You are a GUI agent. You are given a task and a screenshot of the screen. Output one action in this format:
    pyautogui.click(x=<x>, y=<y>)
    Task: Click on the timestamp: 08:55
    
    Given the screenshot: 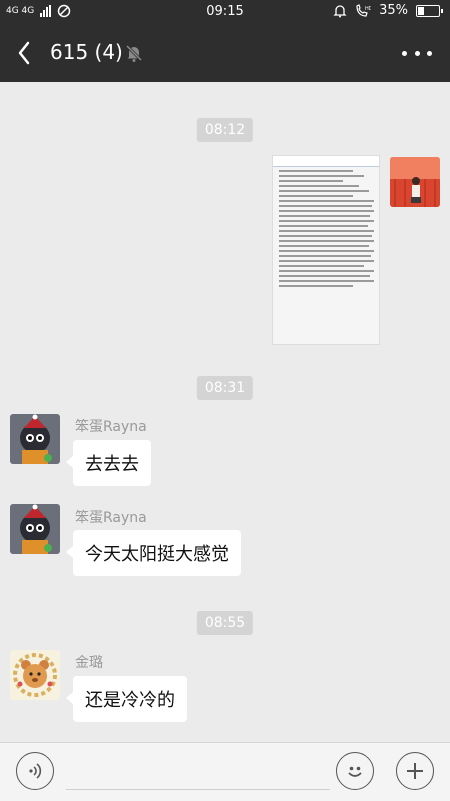 What is the action you would take?
    pyautogui.click(x=225, y=623)
    